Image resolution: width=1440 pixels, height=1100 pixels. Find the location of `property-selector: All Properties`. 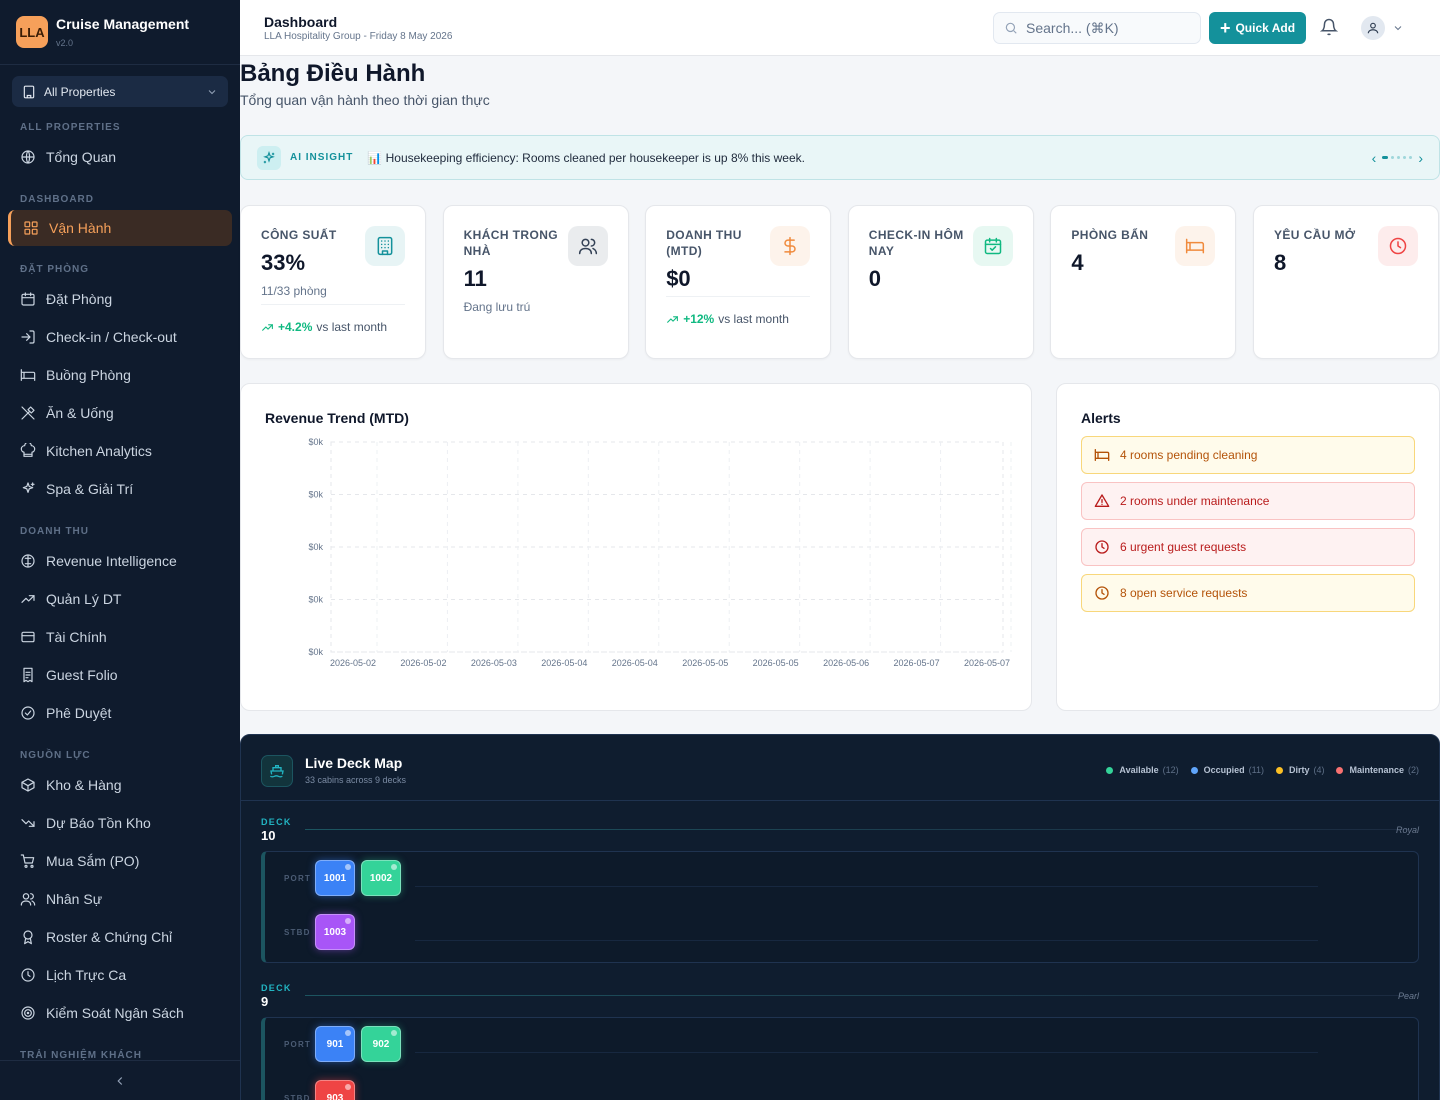

property-selector: All Properties is located at coordinates (120, 91).